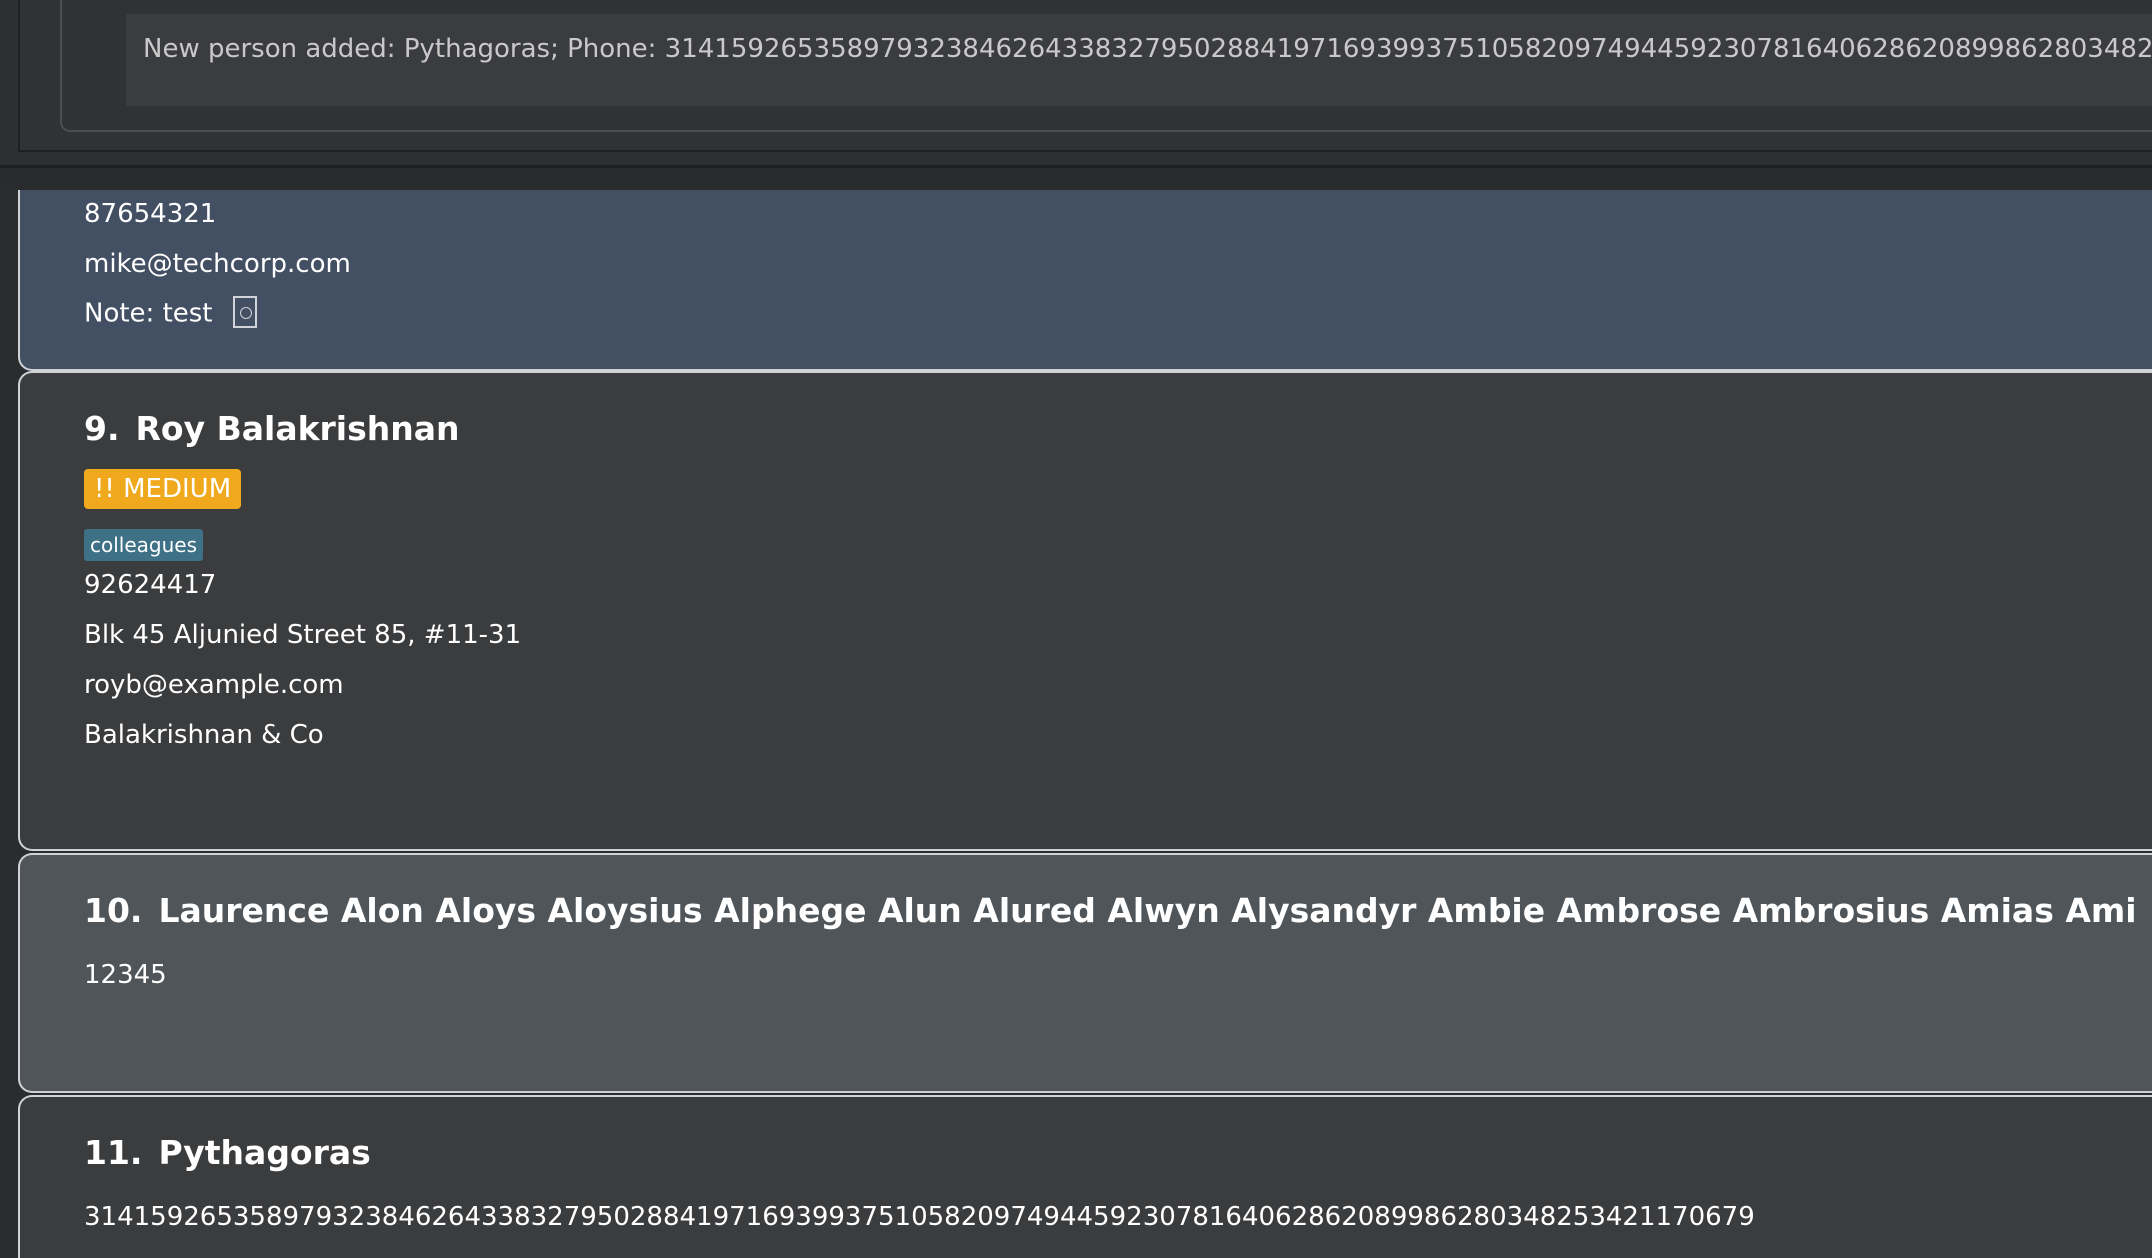  Describe the element at coordinates (148, 313) in the screenshot. I see `person-note: Note: test` at that location.